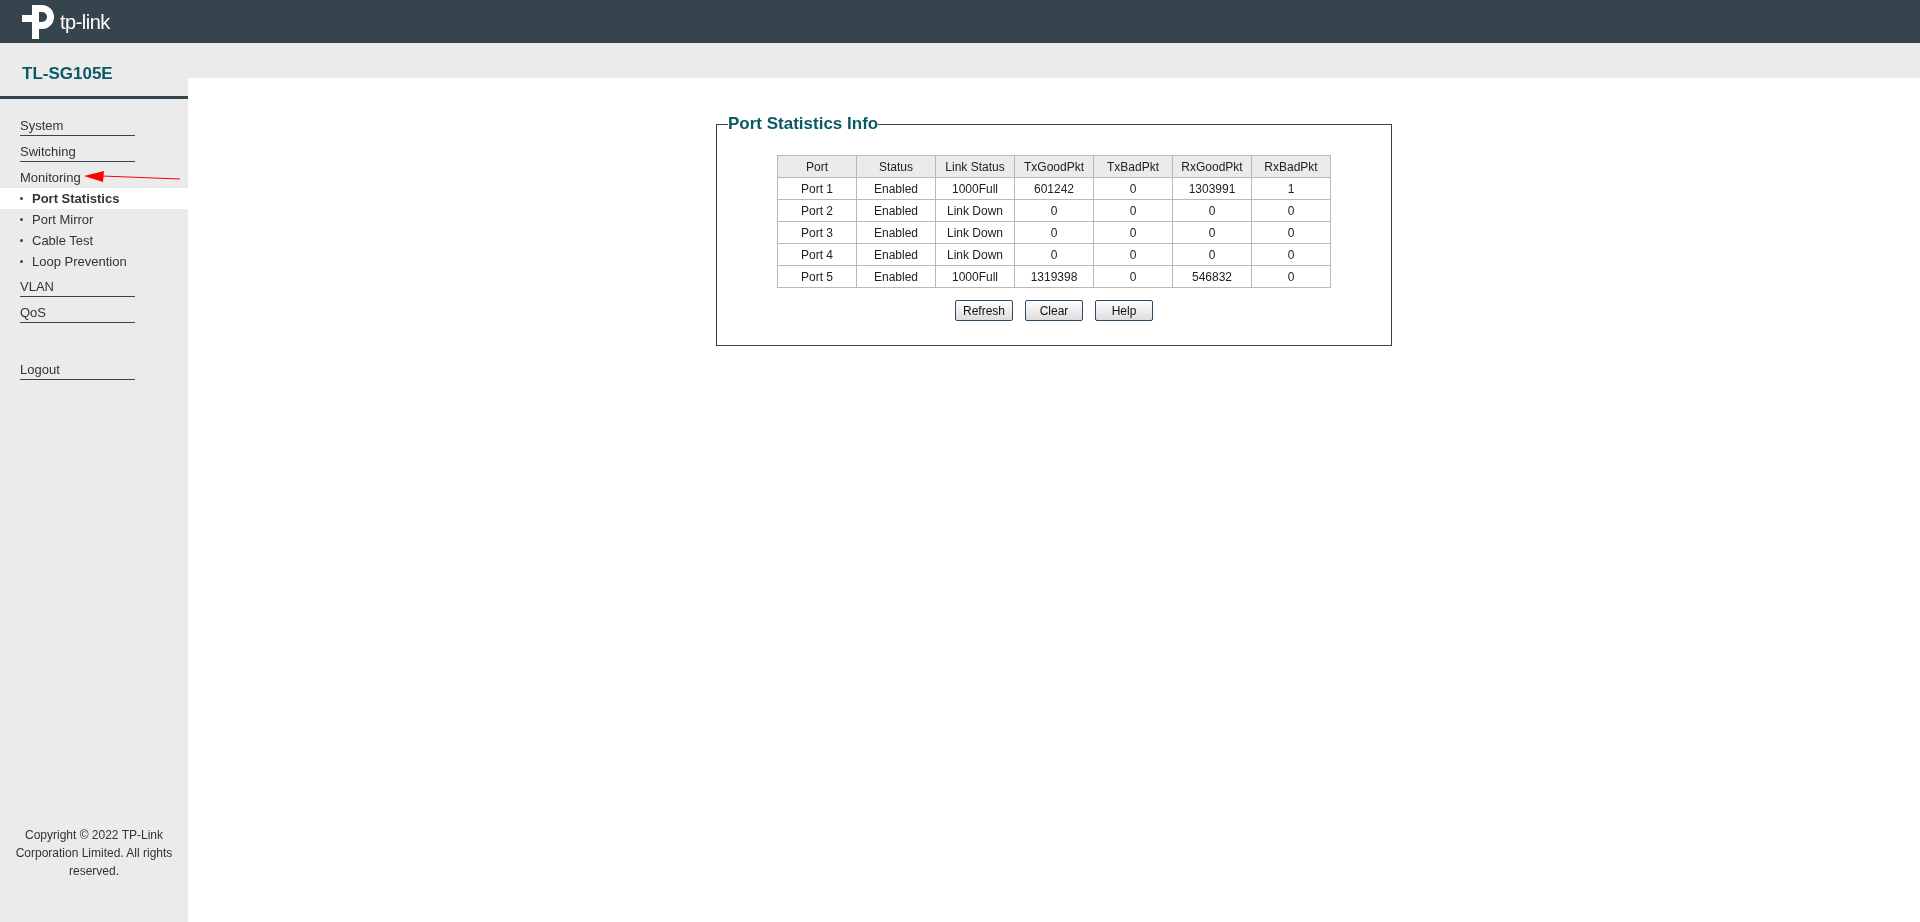  I want to click on table-cell: 1, so click(1291, 188).